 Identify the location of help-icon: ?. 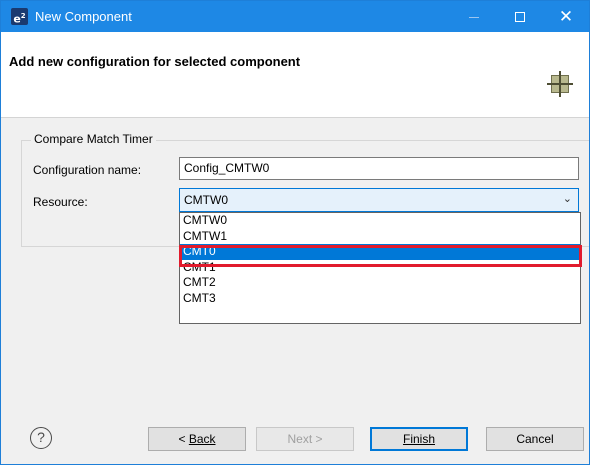
(41, 438).